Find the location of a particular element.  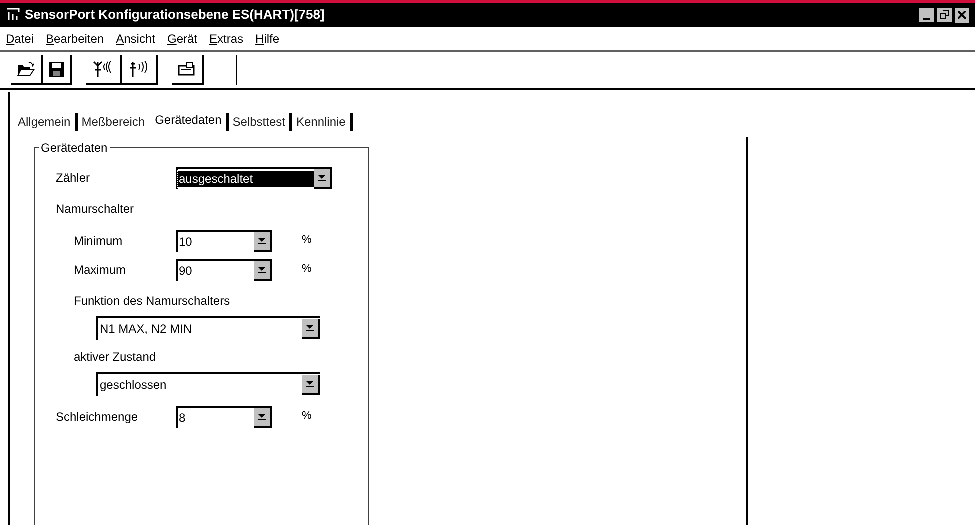

dropdown-field: 8 is located at coordinates (224, 417).